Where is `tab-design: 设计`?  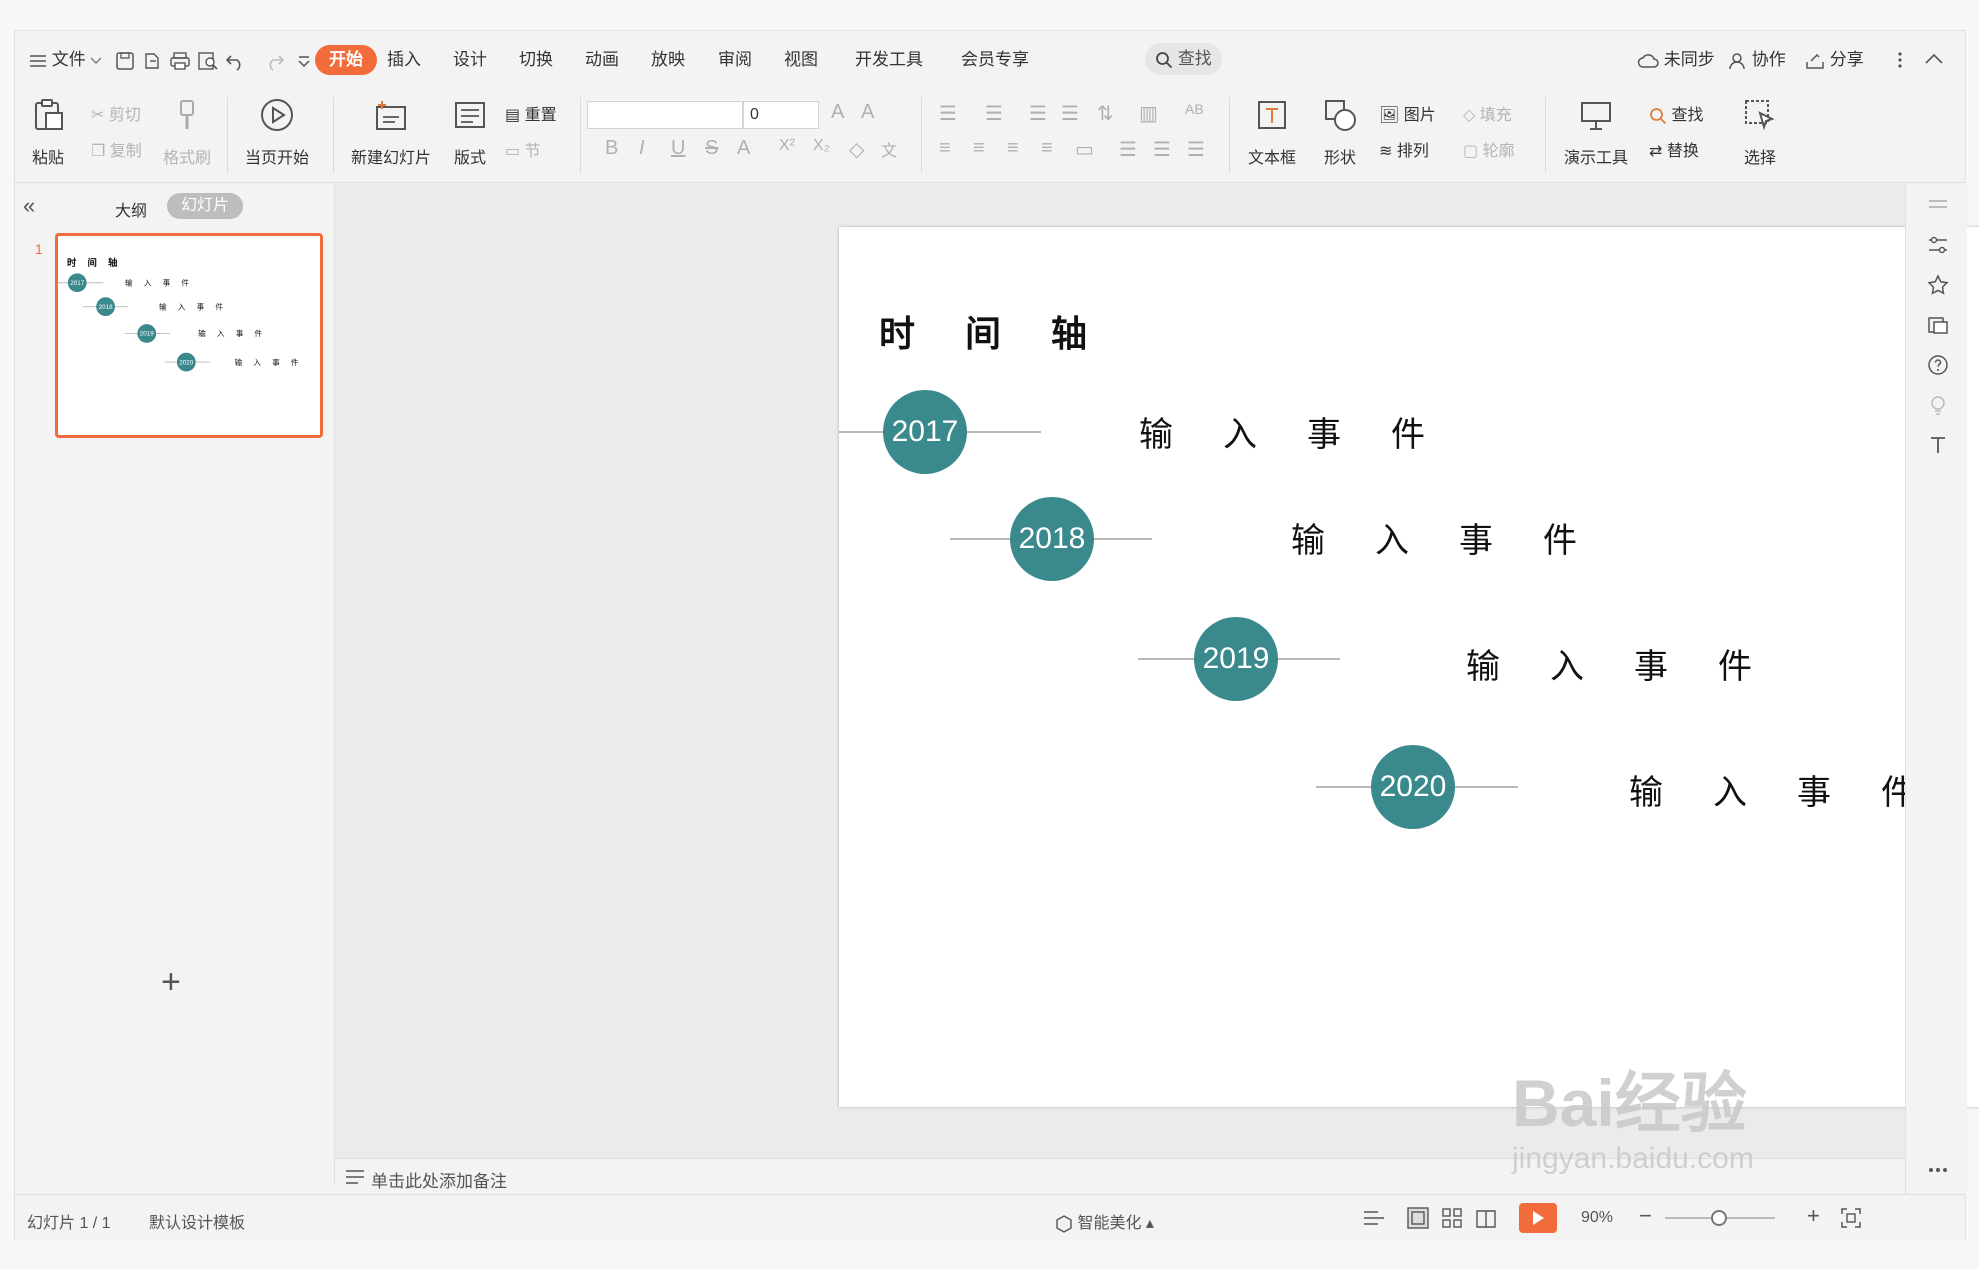 tab-design: 设计 is located at coordinates (470, 60).